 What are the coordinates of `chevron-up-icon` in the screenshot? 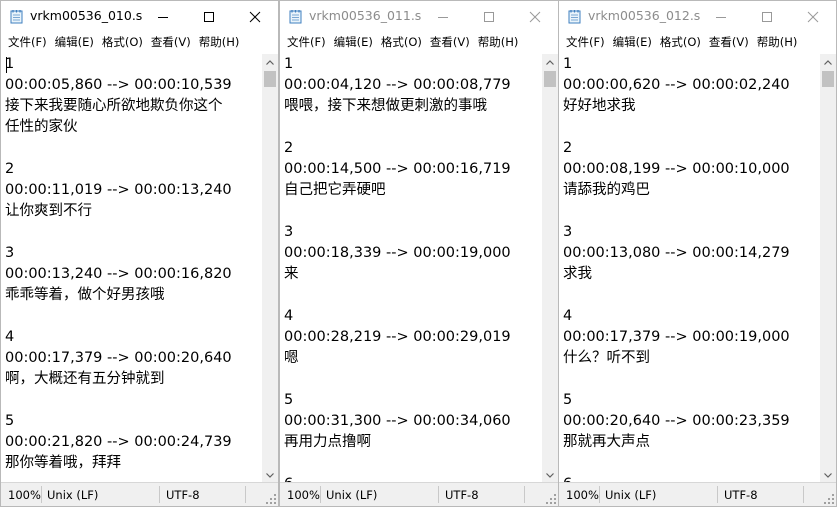 It's located at (550, 62).